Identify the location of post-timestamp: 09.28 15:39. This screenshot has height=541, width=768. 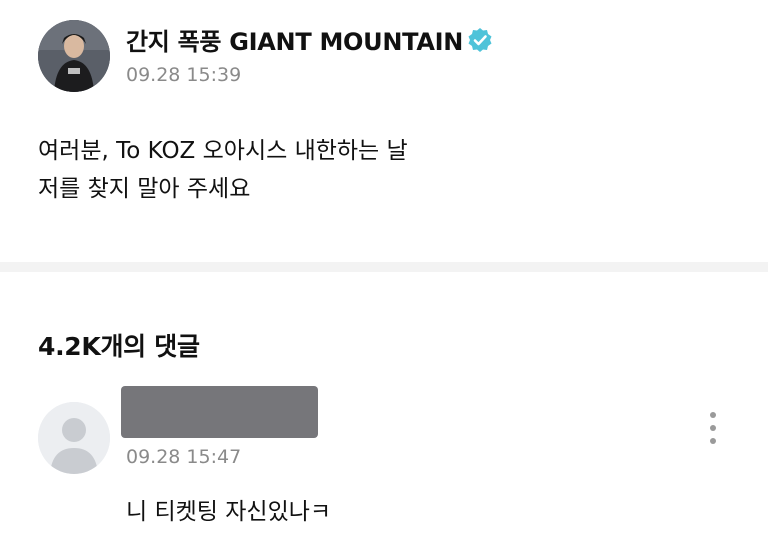
(184, 75).